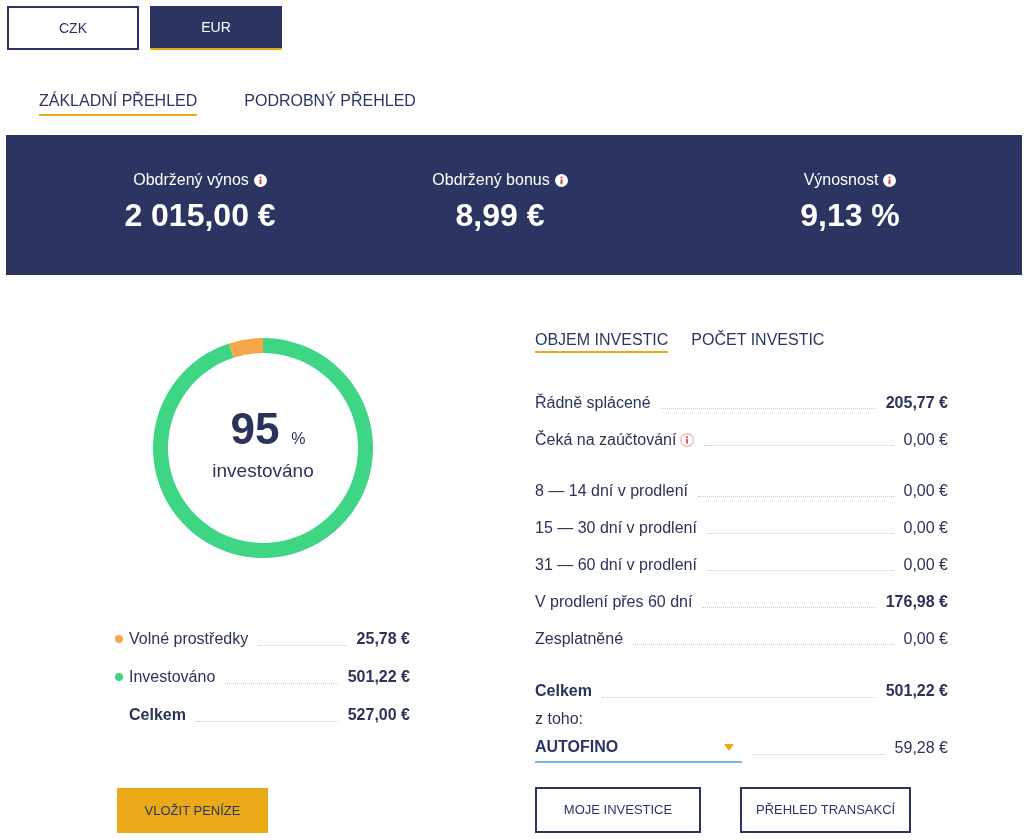 Image resolution: width=1024 pixels, height=840 pixels. Describe the element at coordinates (200, 215) in the screenshot. I see `stat-value: 2 015,00 €` at that location.